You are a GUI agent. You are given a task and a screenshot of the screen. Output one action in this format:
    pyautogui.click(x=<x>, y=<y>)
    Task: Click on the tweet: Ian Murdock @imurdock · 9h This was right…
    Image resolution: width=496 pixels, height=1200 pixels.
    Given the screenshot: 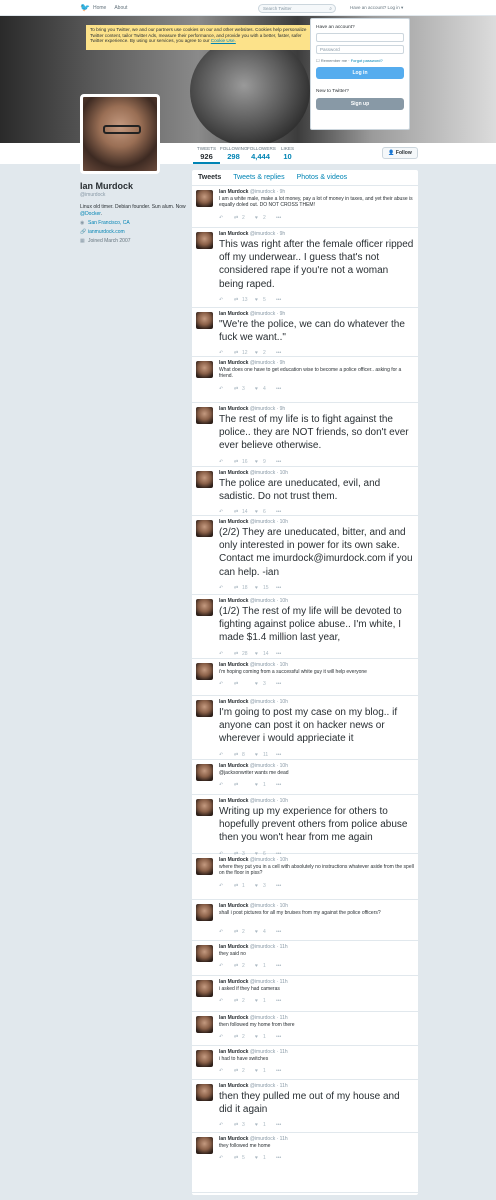 What is the action you would take?
    pyautogui.click(x=305, y=268)
    